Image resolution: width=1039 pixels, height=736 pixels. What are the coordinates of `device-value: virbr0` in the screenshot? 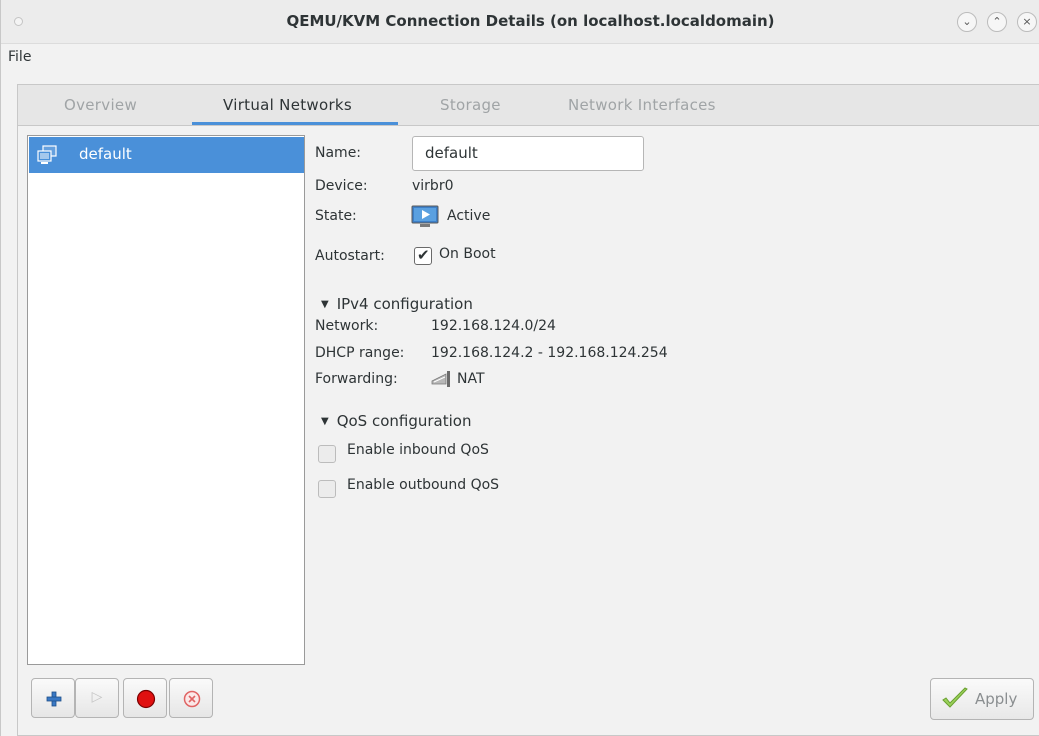 It's located at (433, 186).